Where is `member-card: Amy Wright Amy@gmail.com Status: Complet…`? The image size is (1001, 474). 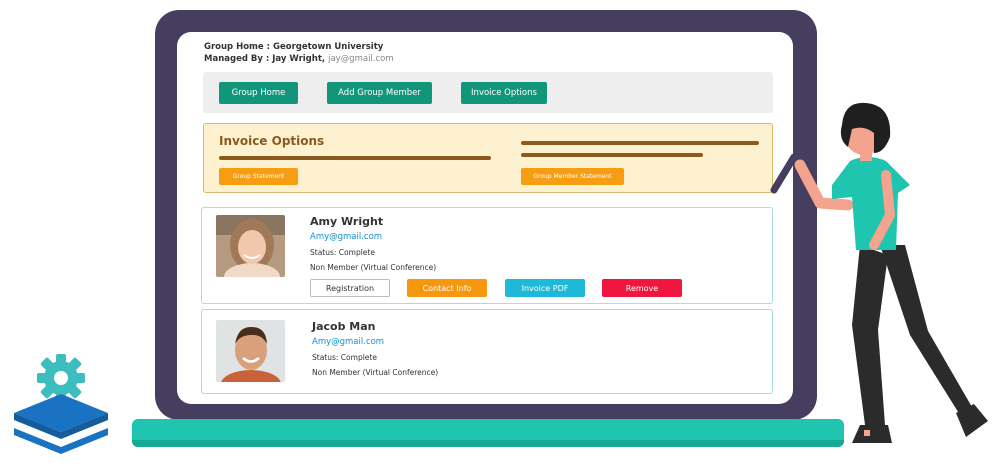 member-card: Amy Wright Amy@gmail.com Status: Complet… is located at coordinates (487, 255).